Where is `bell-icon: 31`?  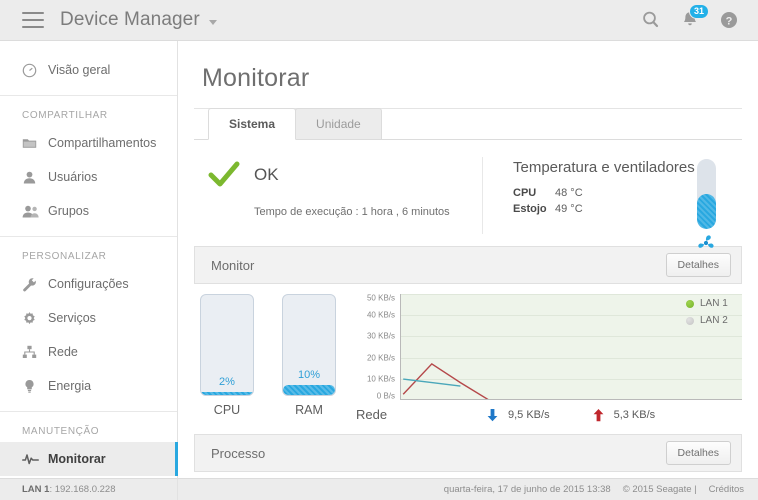 bell-icon: 31 is located at coordinates (694, 17).